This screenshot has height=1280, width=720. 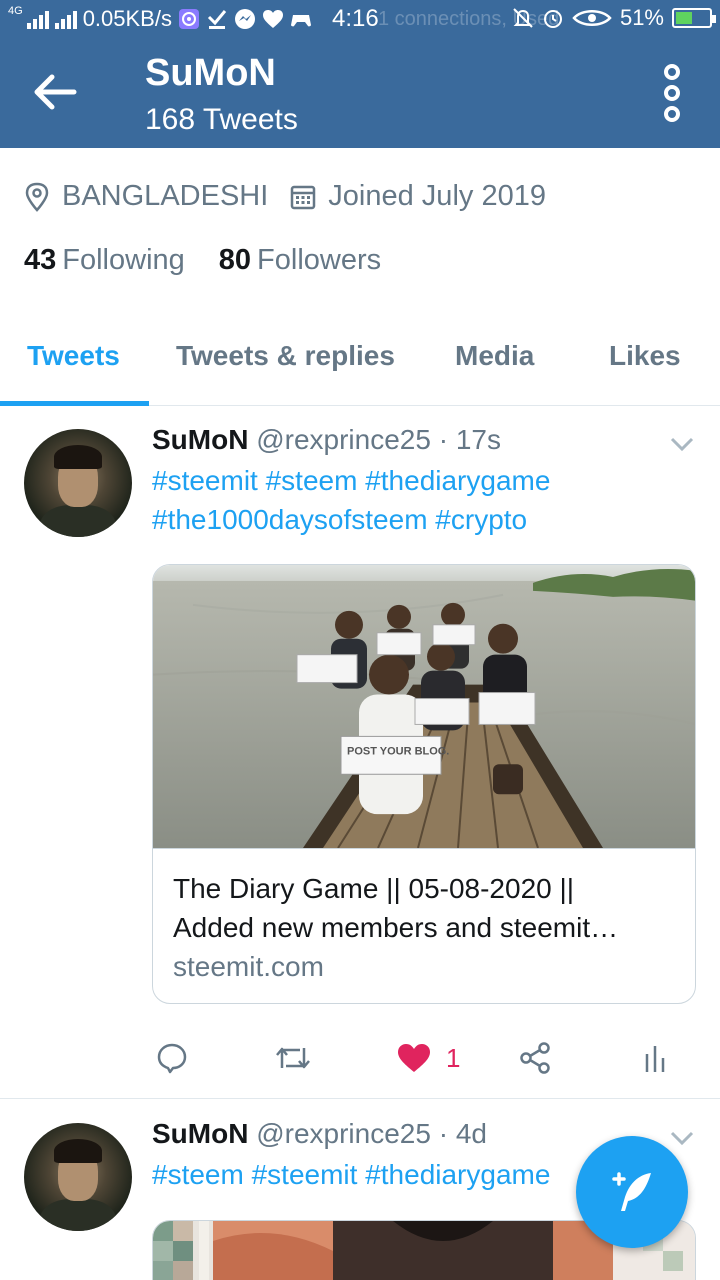 I want to click on profile-joined: Joined July 2019, so click(x=437, y=196).